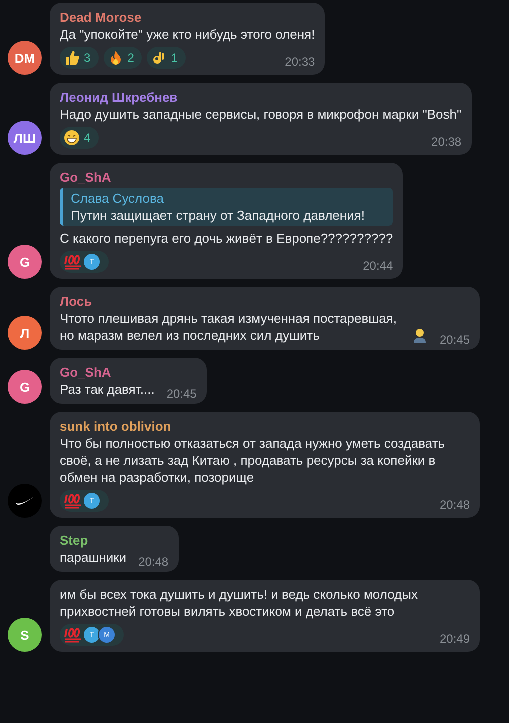 The width and height of the screenshot is (509, 723). I want to click on reaction-chip: 3, so click(79, 58).